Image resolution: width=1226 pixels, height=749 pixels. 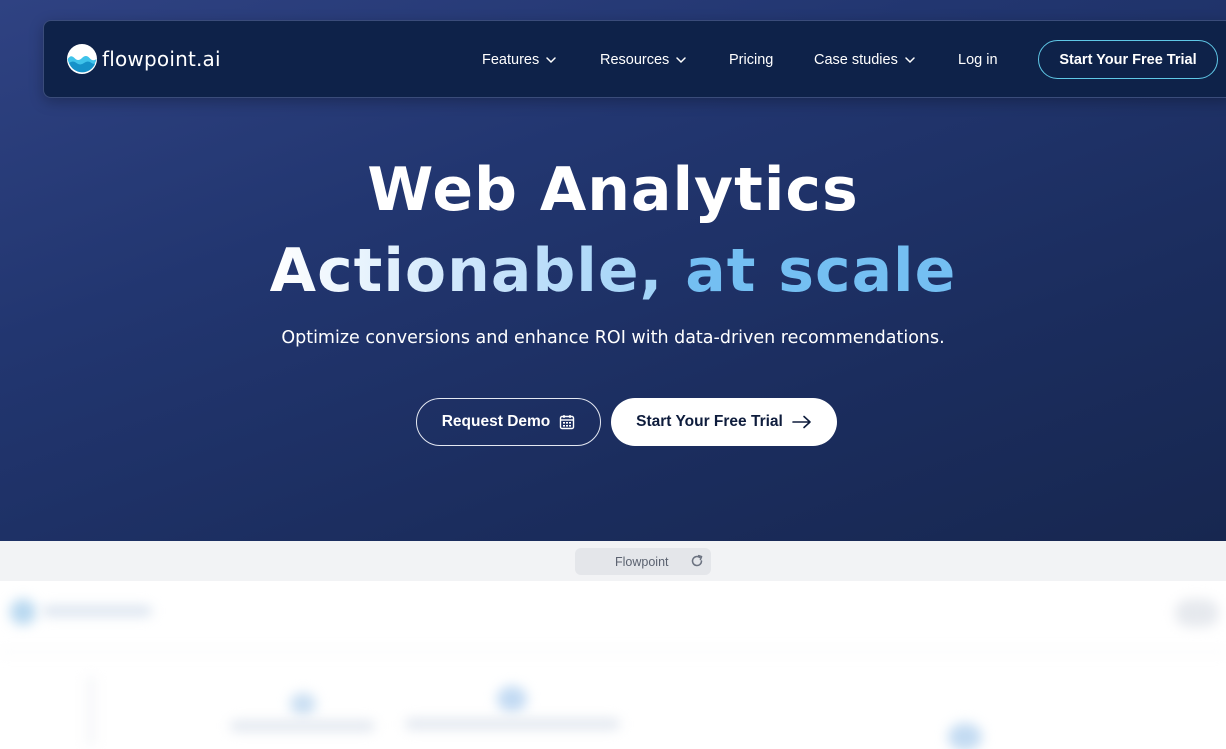 What do you see at coordinates (1197, 613) in the screenshot?
I see `blurred-header-action` at bounding box center [1197, 613].